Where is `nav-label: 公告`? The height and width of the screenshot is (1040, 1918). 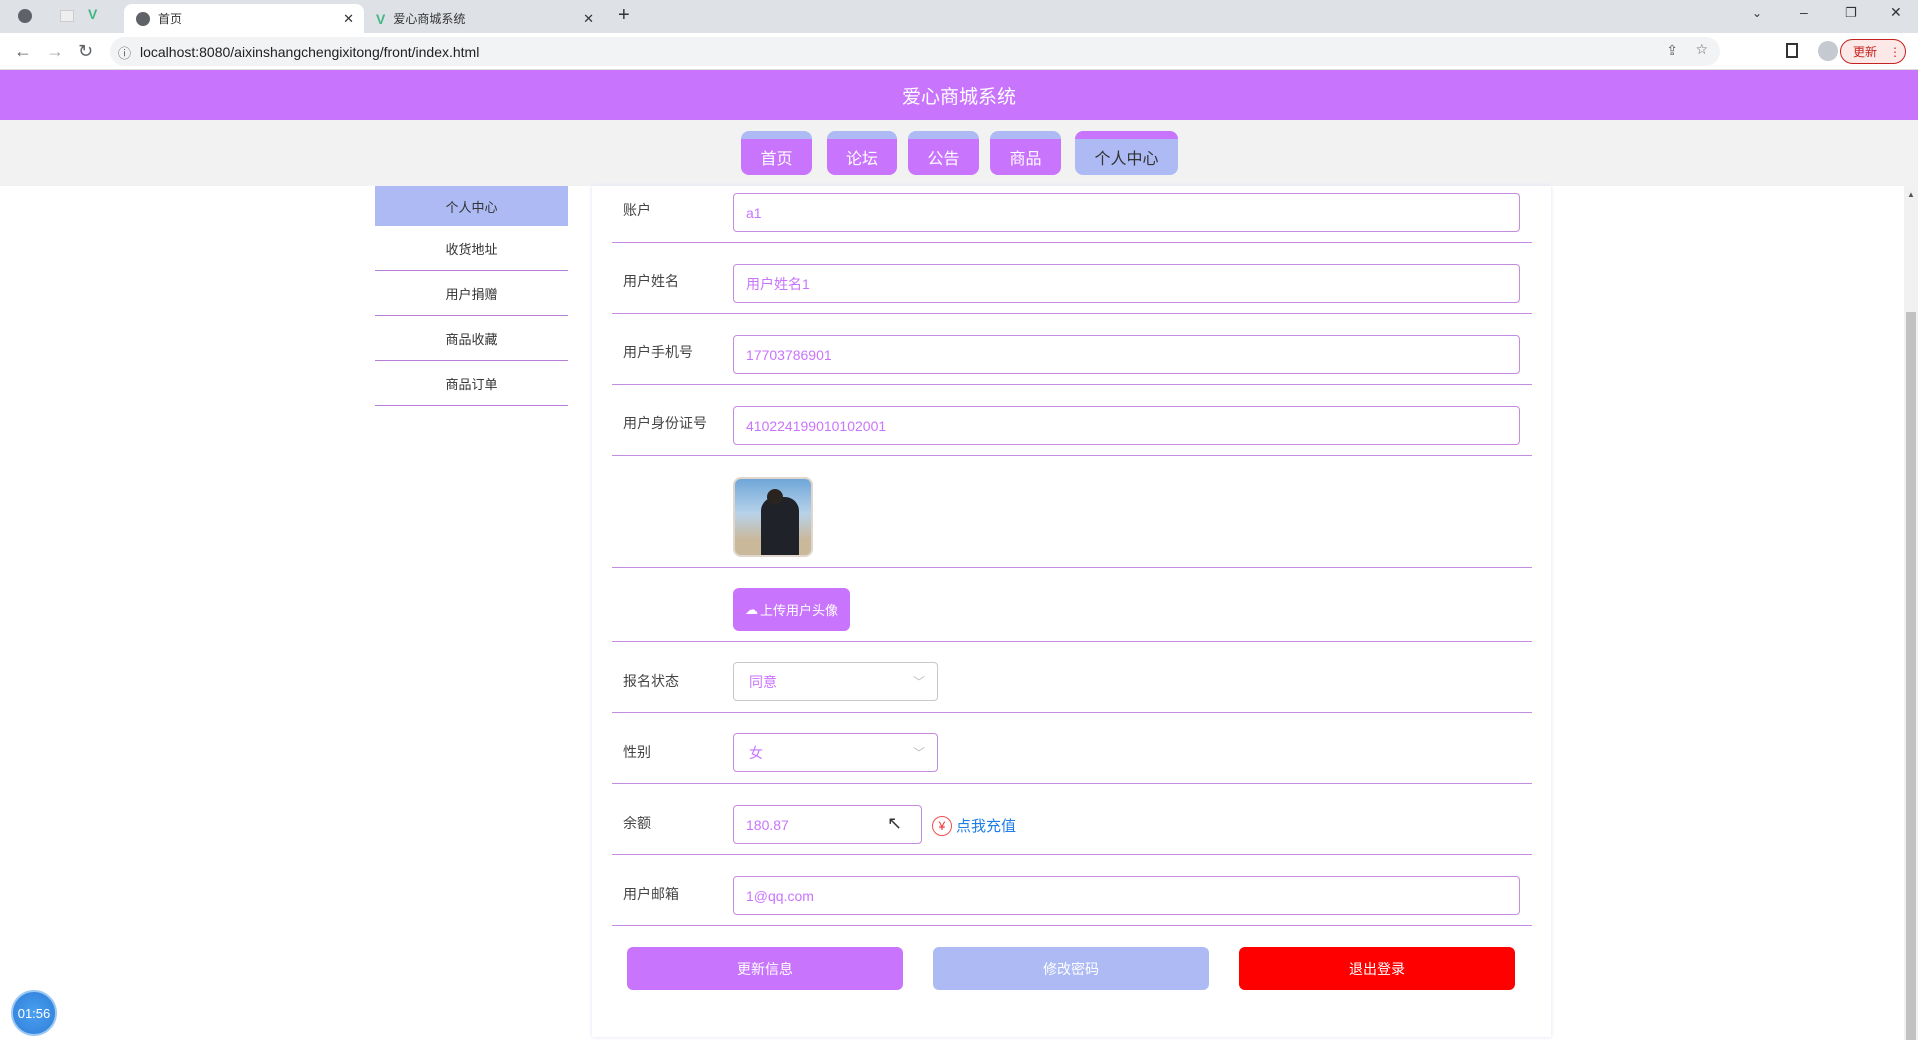 nav-label: 公告 is located at coordinates (943, 159).